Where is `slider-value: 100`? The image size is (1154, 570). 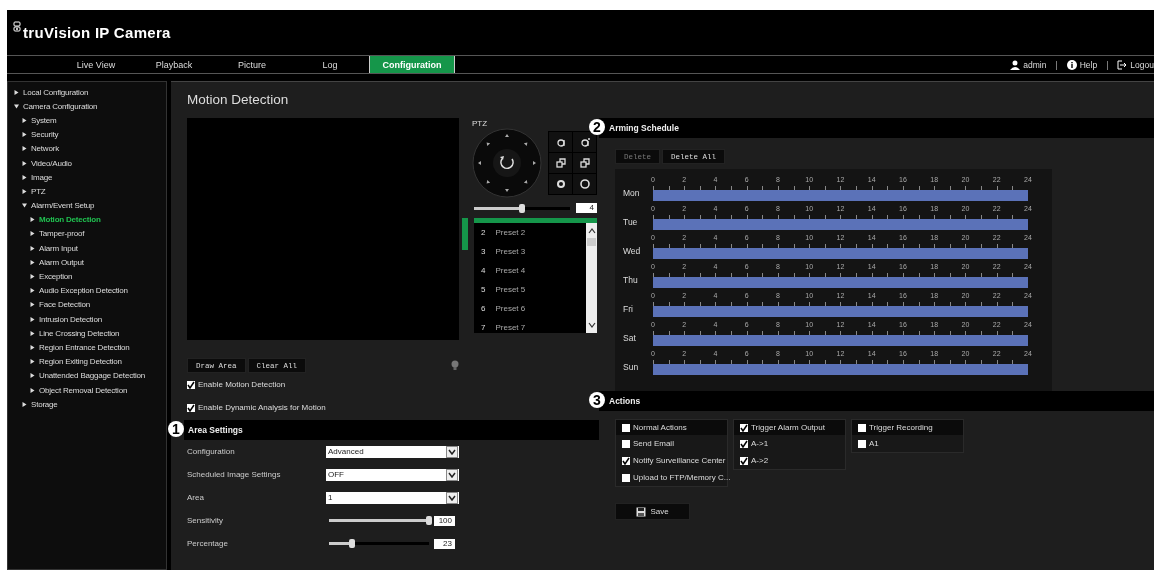
slider-value: 100 is located at coordinates (444, 520).